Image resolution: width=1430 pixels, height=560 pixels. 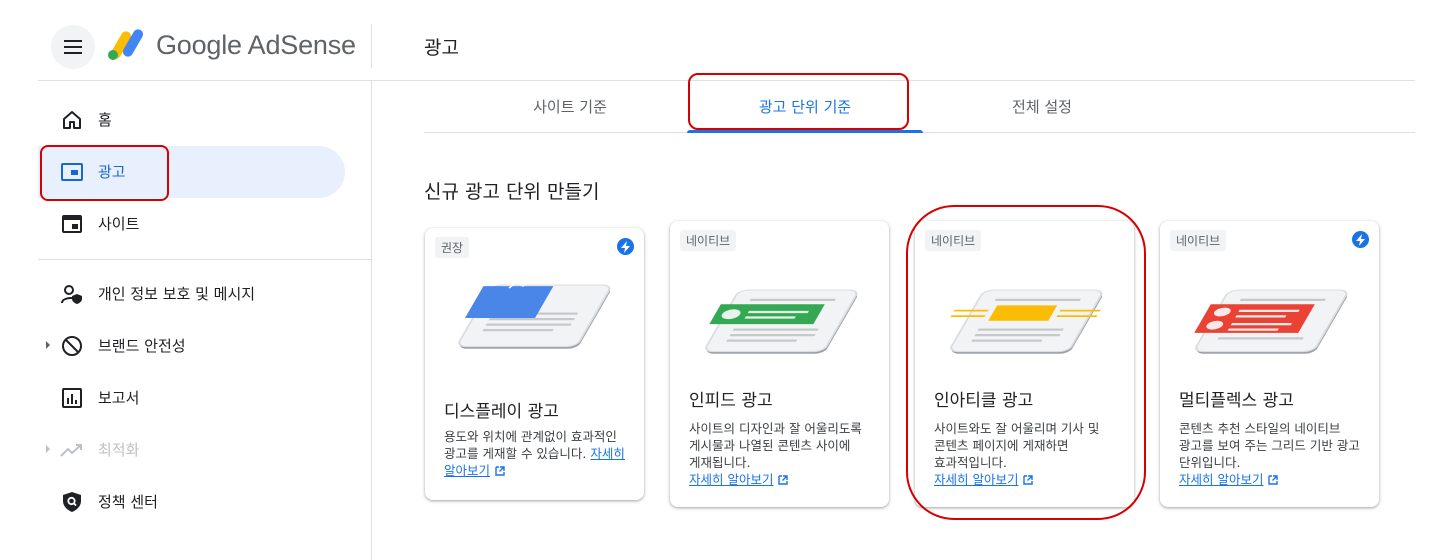 What do you see at coordinates (501, 412) in the screenshot?
I see `card-title: 디스플레이 광고` at bounding box center [501, 412].